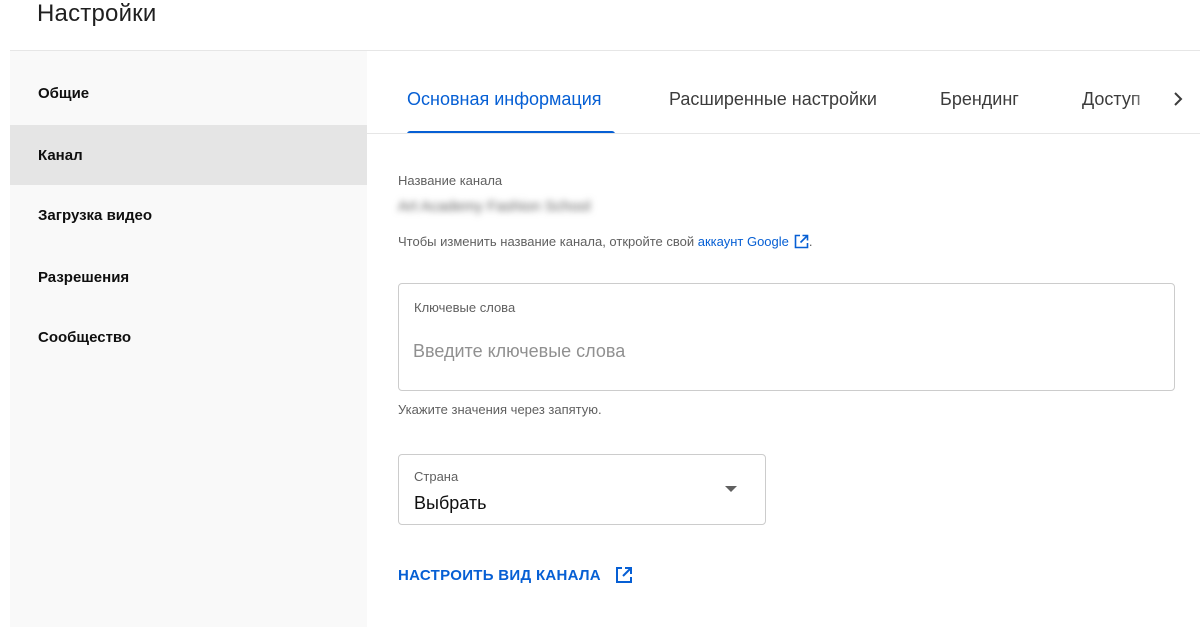  What do you see at coordinates (64, 93) in the screenshot?
I see `sidebar-item-label: Общие` at bounding box center [64, 93].